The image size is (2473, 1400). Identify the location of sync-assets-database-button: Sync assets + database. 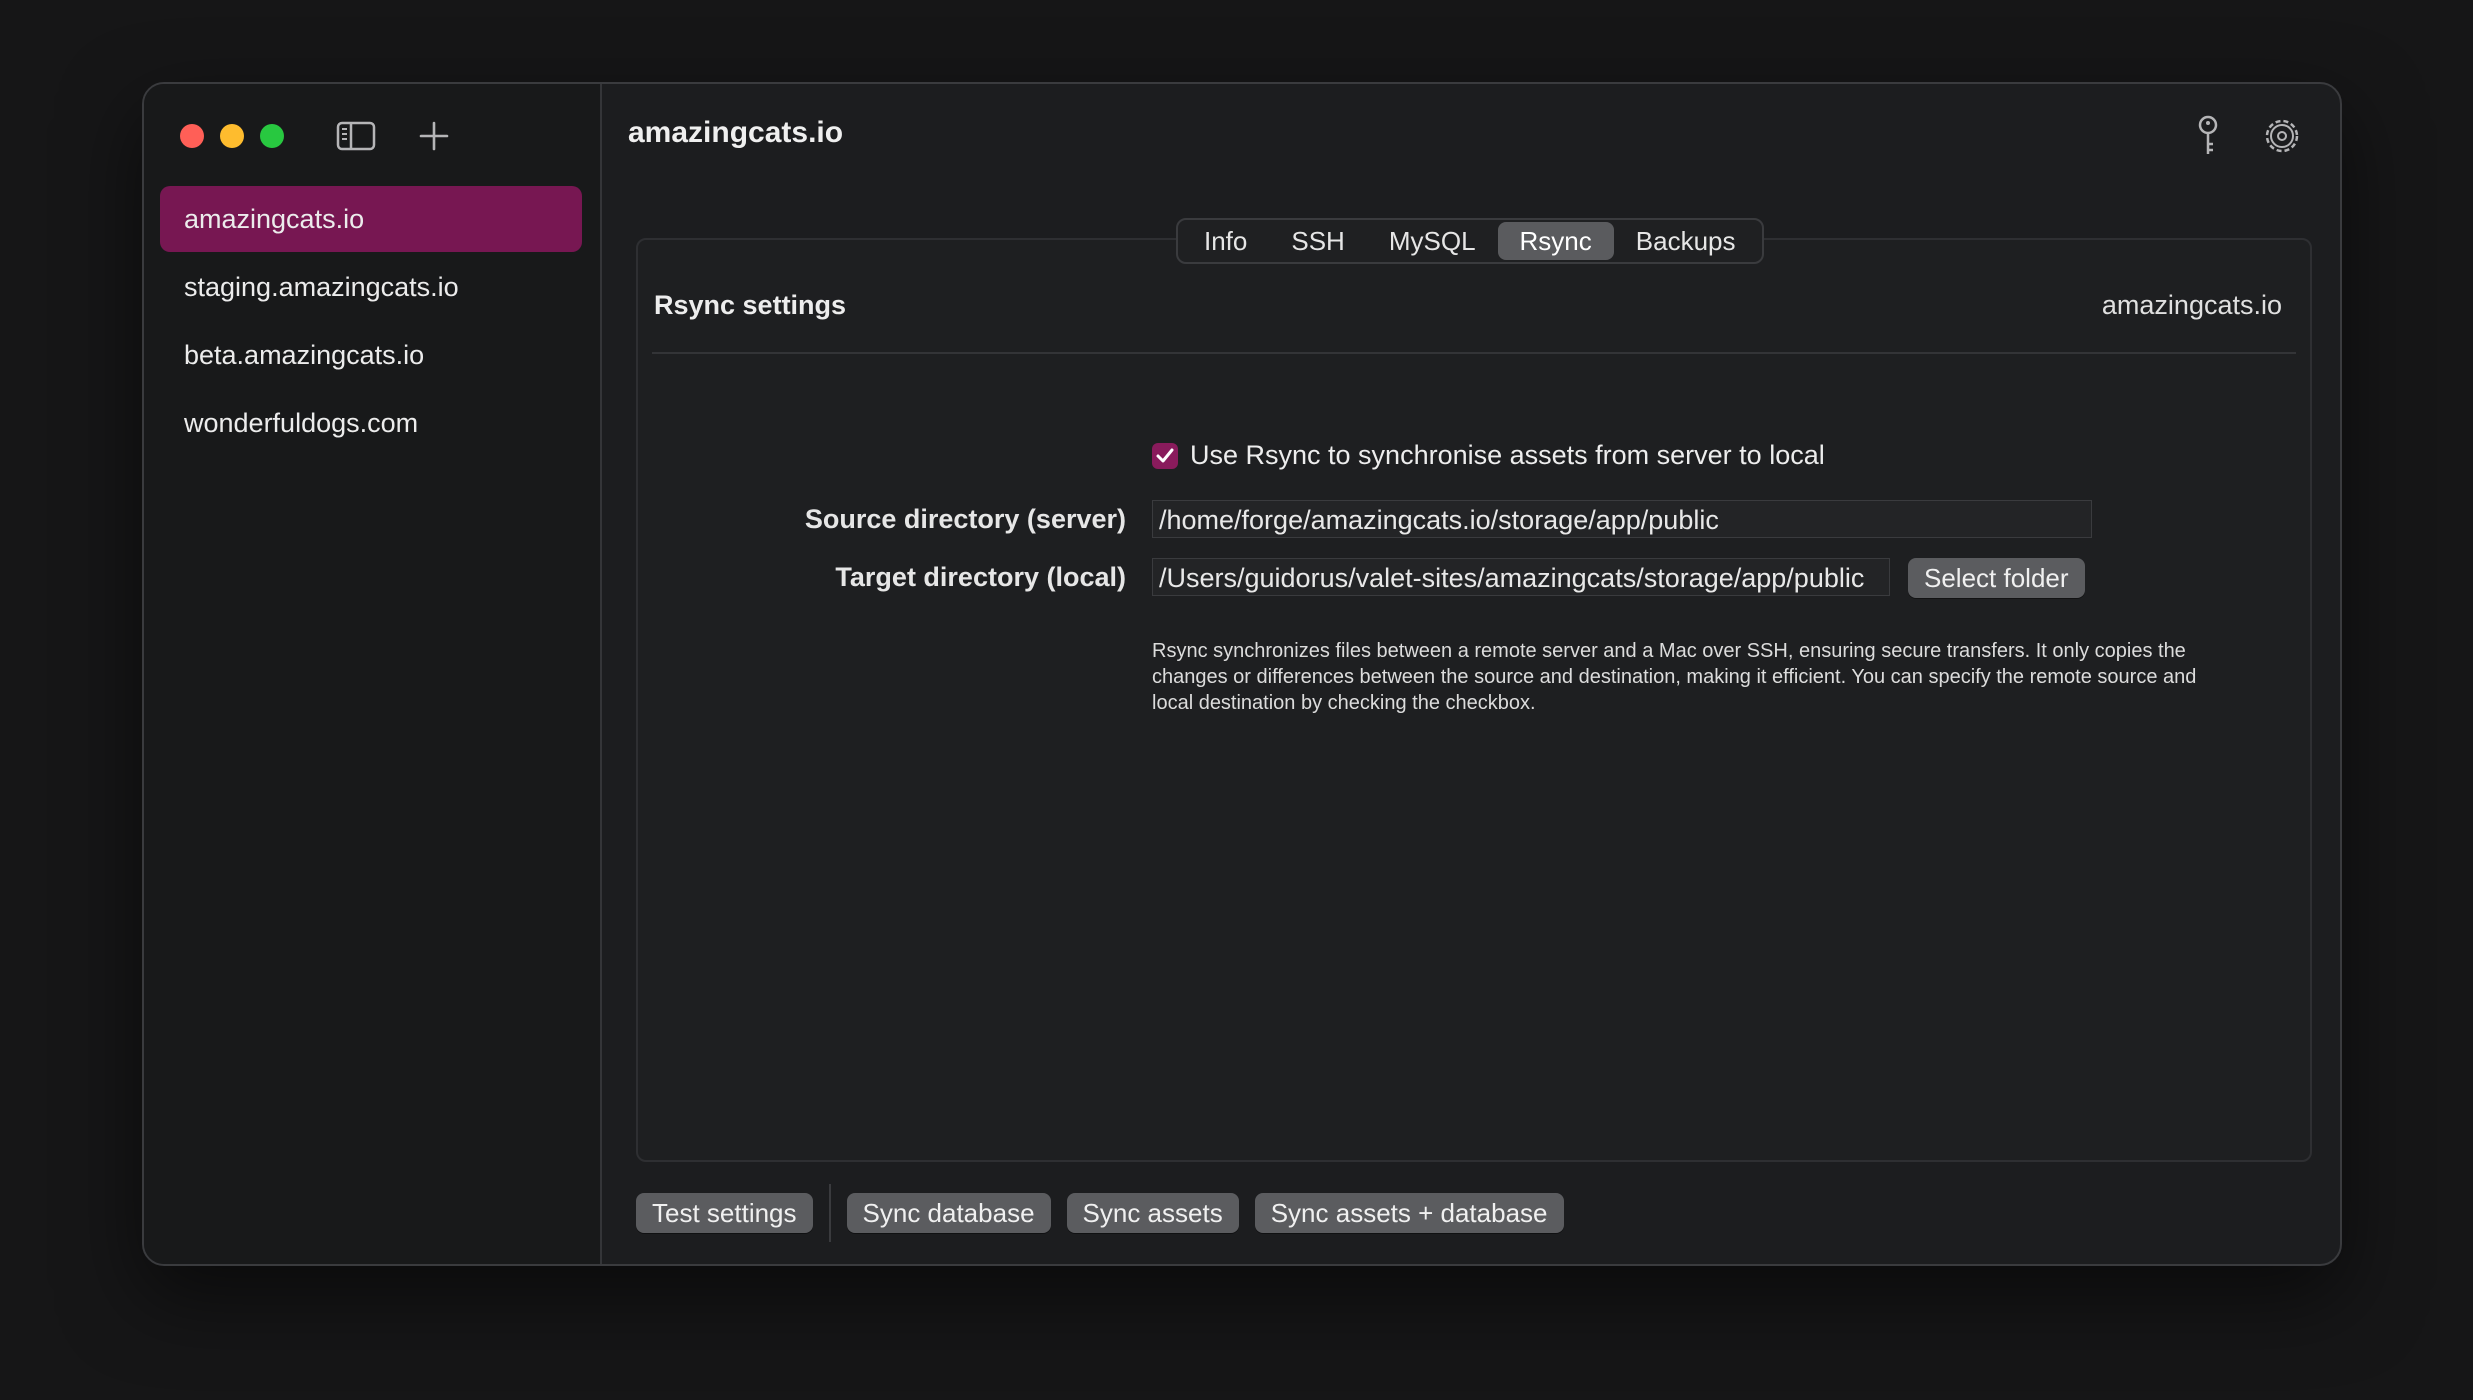
(1409, 1213).